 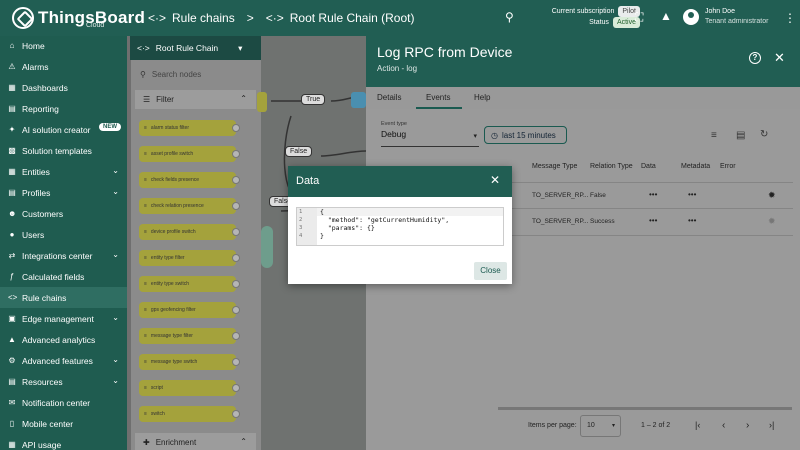 What do you see at coordinates (65, 87) in the screenshot?
I see `sidebar-item-dashboards: ▦ Dashboards` at bounding box center [65, 87].